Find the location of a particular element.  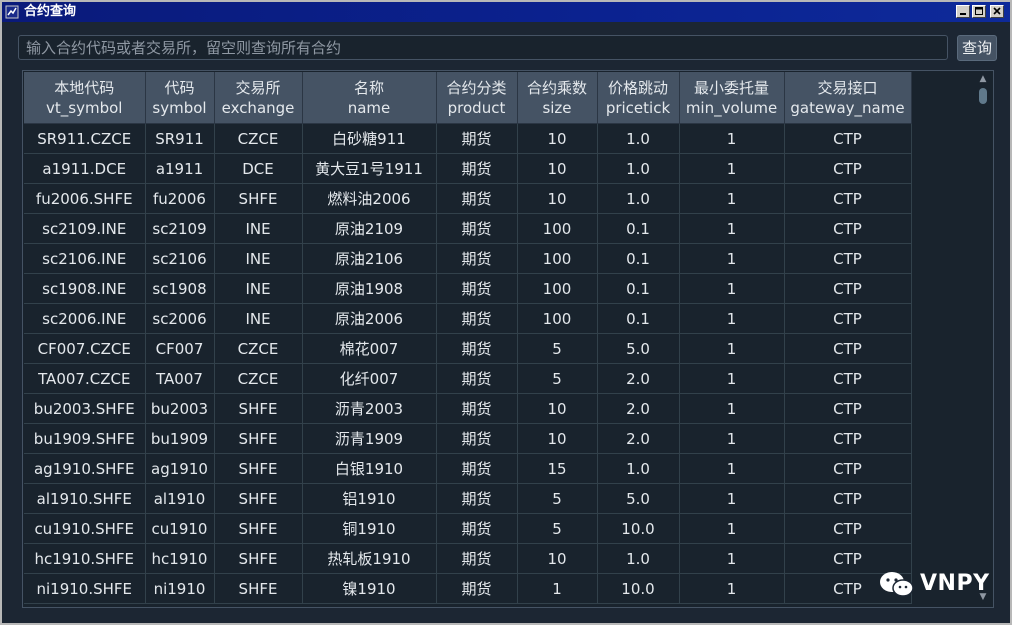

table-row: al1910.SHFE al1910 SHFE 铝1910 期货 5 5.0 1 CTP is located at coordinates (468, 498).